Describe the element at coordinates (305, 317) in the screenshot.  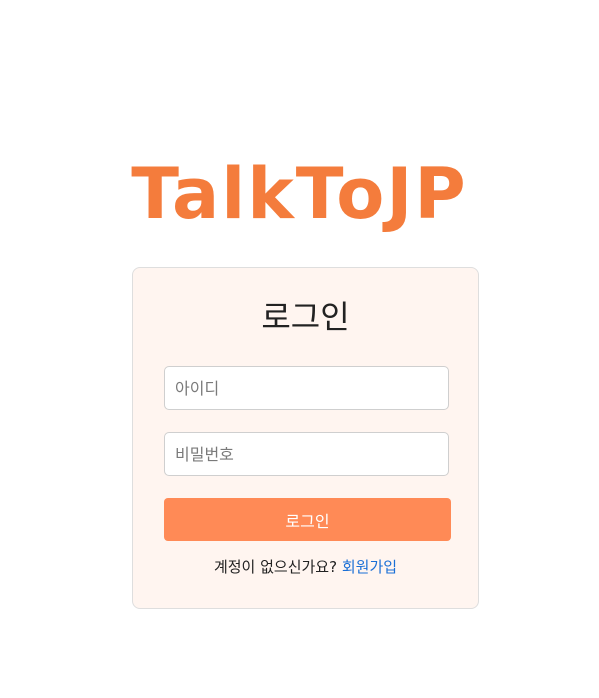
I see `login-title: 로그인` at that location.